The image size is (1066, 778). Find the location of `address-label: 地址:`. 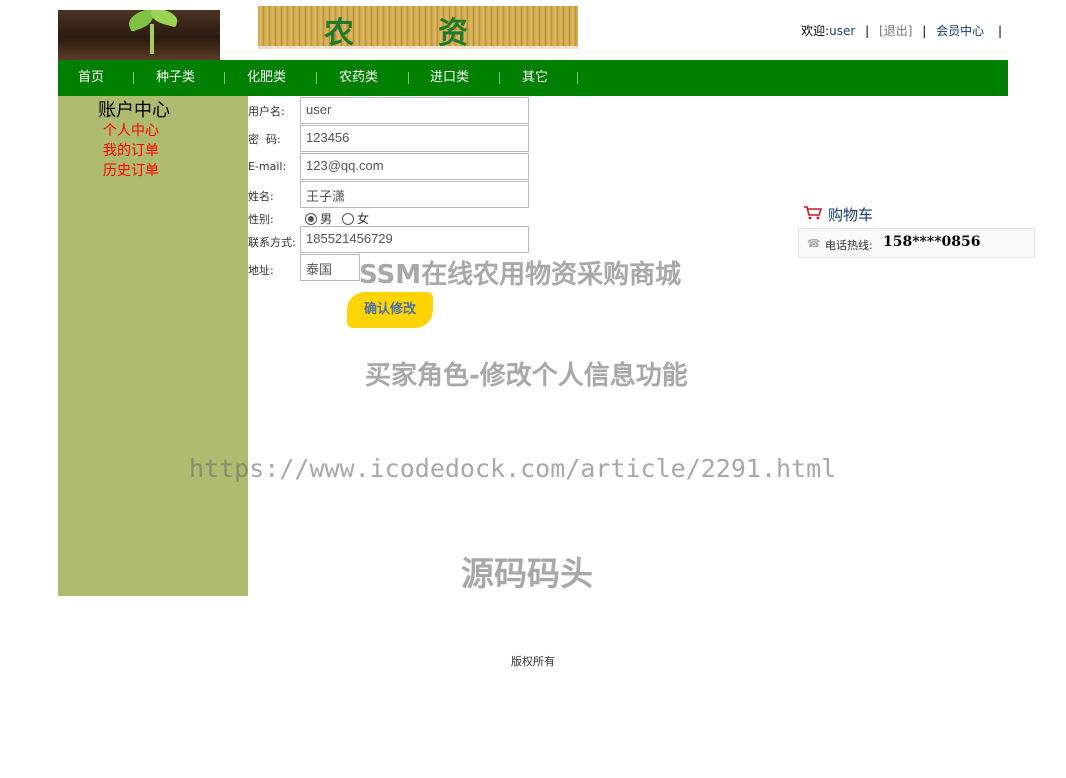

address-label: 地址: is located at coordinates (261, 270).